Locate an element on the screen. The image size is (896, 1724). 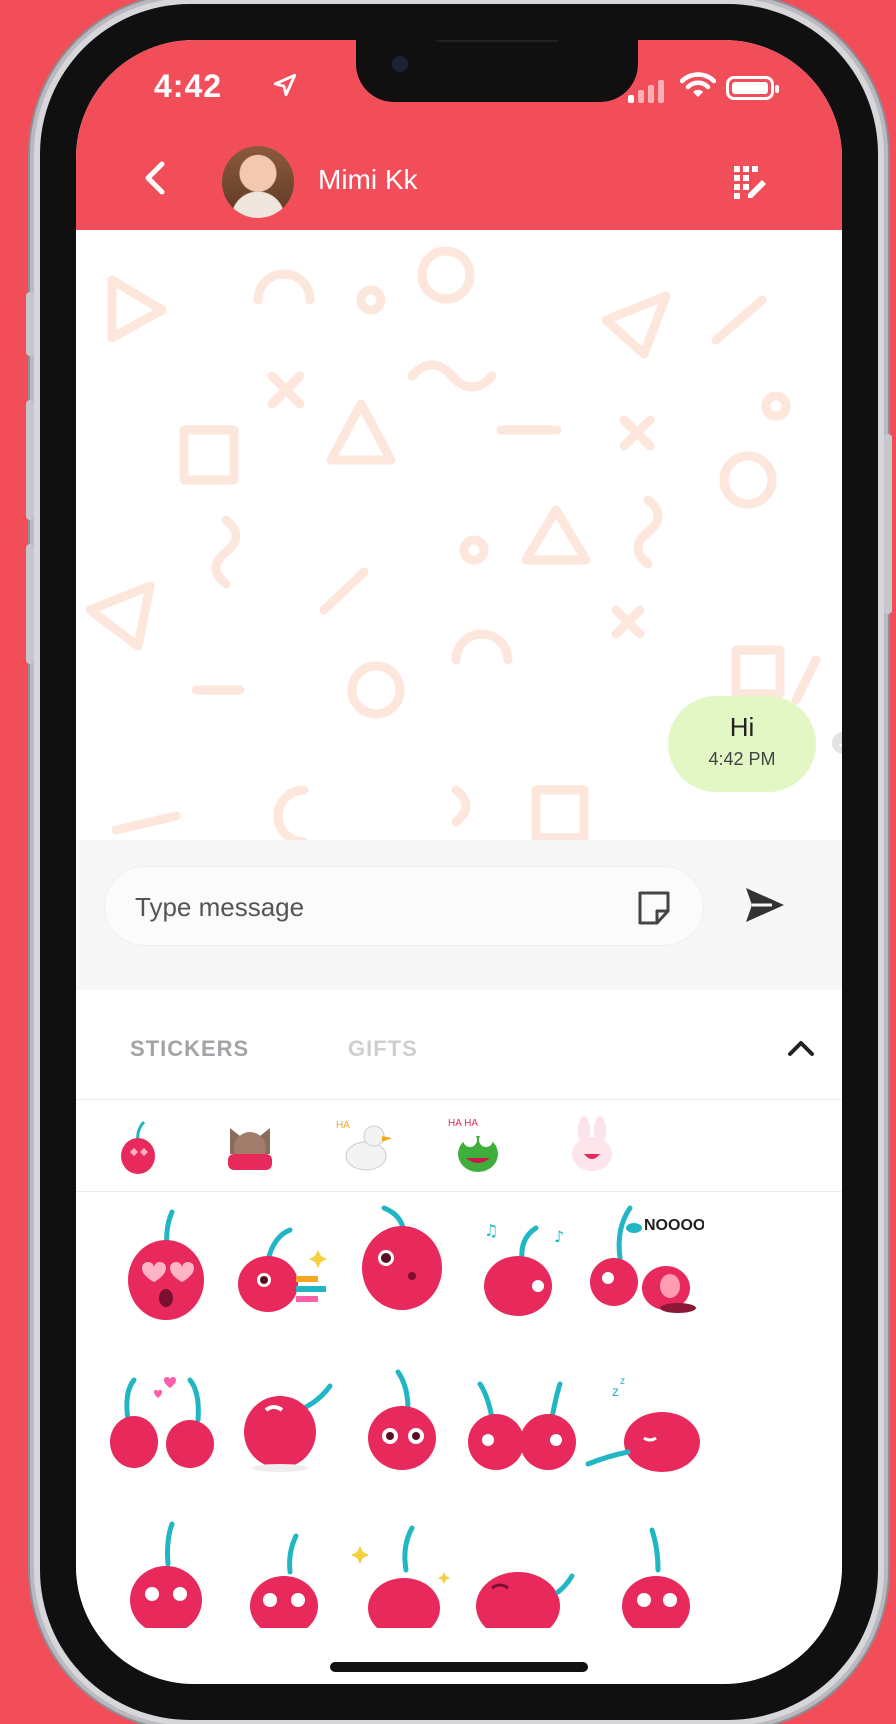
sticker-sleeping: zz is located at coordinates (644, 1416).